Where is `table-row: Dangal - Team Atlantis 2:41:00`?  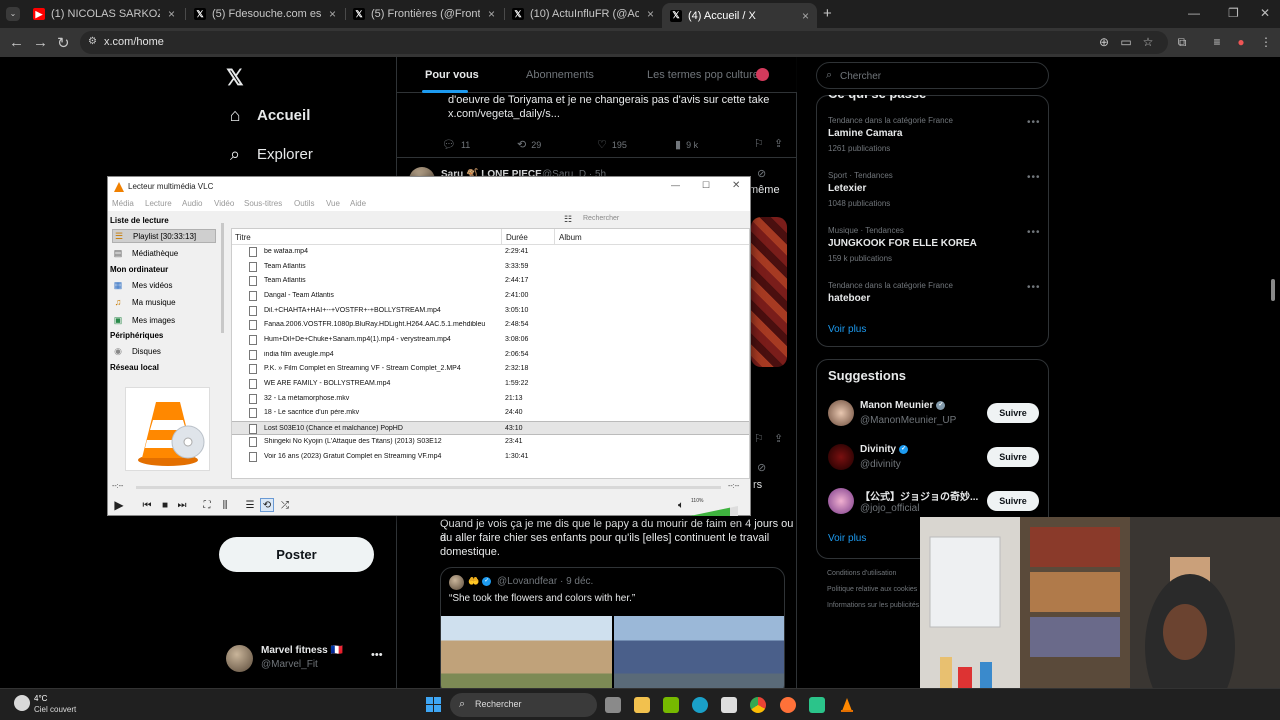 table-row: Dangal - Team Atlantis 2:41:00 is located at coordinates (490, 296).